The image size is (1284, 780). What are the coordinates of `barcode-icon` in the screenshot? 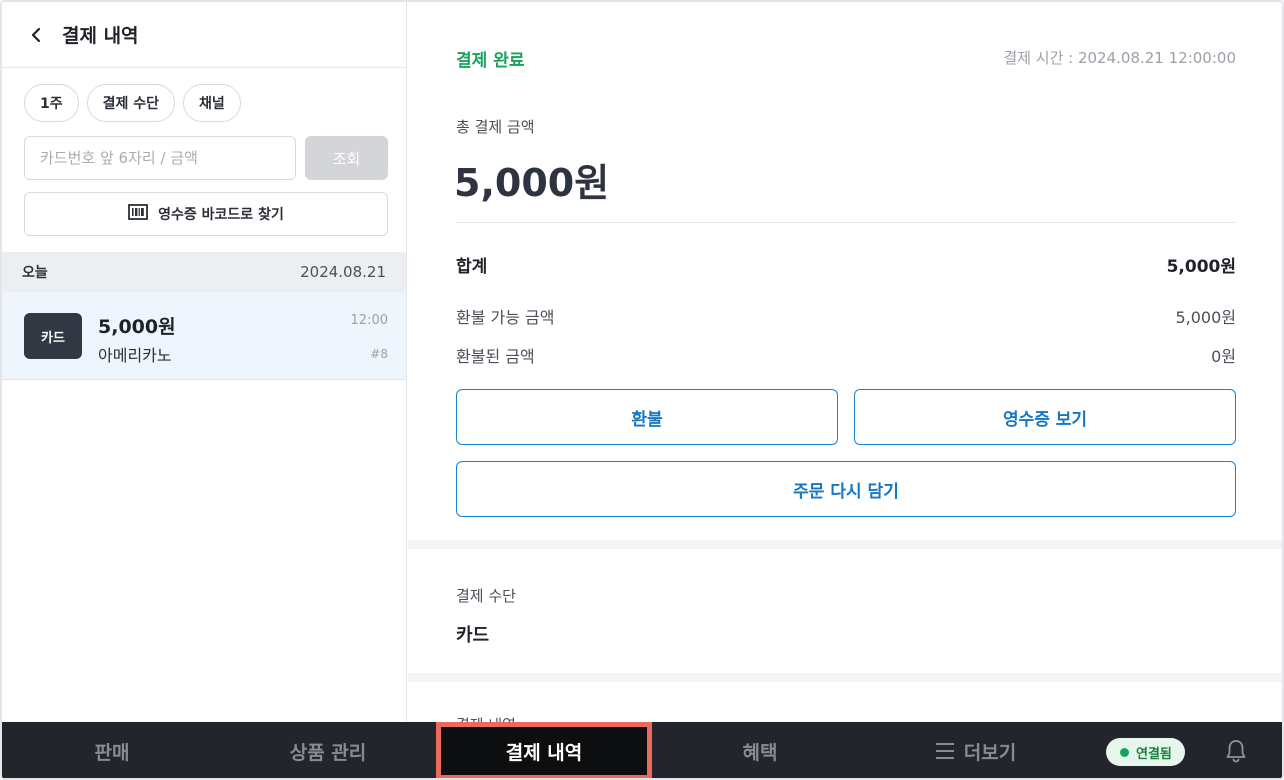 It's located at (138, 214).